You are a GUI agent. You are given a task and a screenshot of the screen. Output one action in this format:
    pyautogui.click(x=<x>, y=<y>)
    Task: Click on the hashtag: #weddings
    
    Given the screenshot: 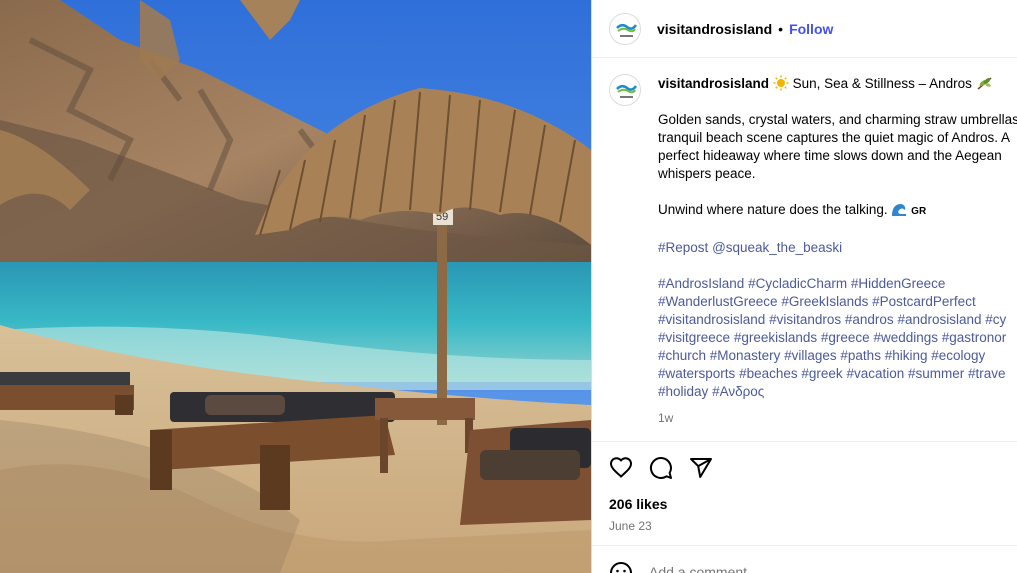 What is the action you would take?
    pyautogui.click(x=905, y=337)
    